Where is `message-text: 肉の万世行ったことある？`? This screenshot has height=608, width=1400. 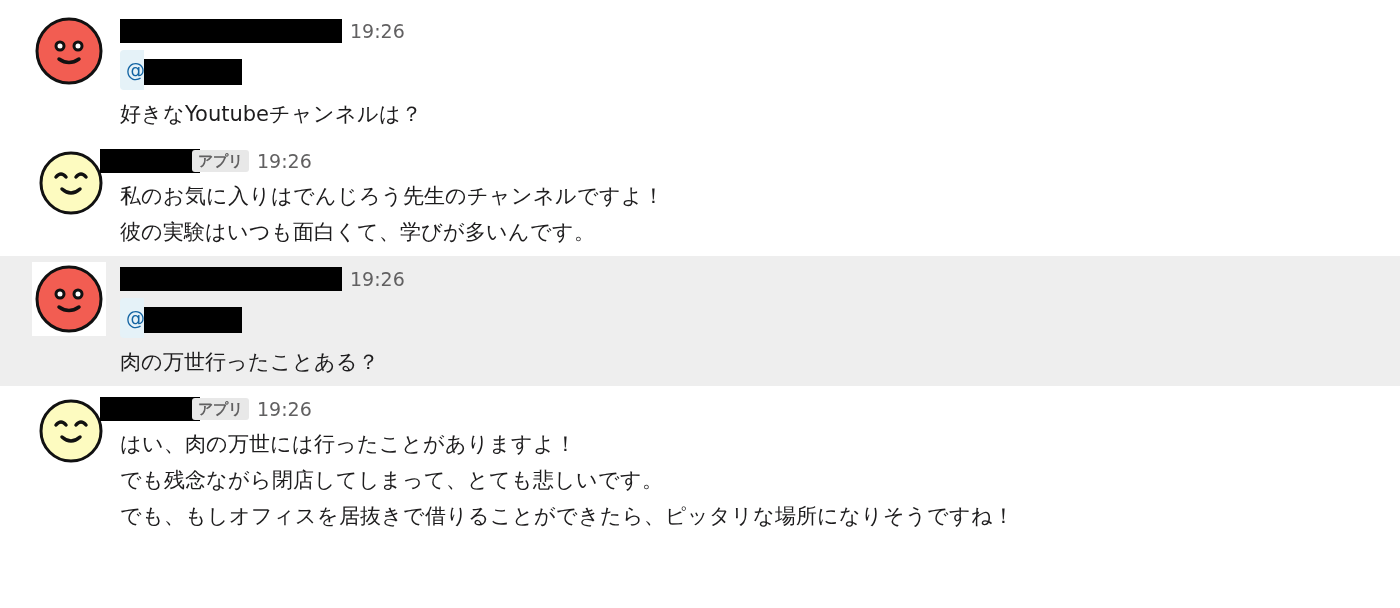 message-text: 肉の万世行ったことある？ is located at coordinates (250, 362).